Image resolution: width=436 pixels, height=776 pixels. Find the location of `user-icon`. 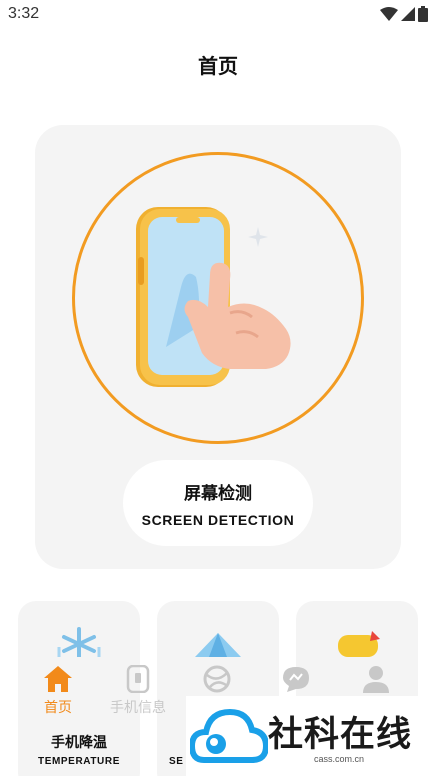

user-icon is located at coordinates (376, 679).